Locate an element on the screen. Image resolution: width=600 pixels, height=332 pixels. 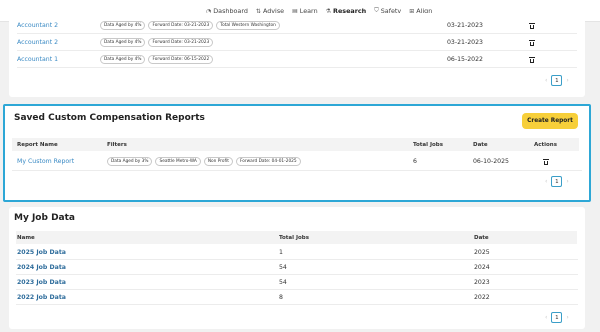
filter-chips: Data Aged by 4% Forward Date: 06-15-2022 is located at coordinates (157, 59).